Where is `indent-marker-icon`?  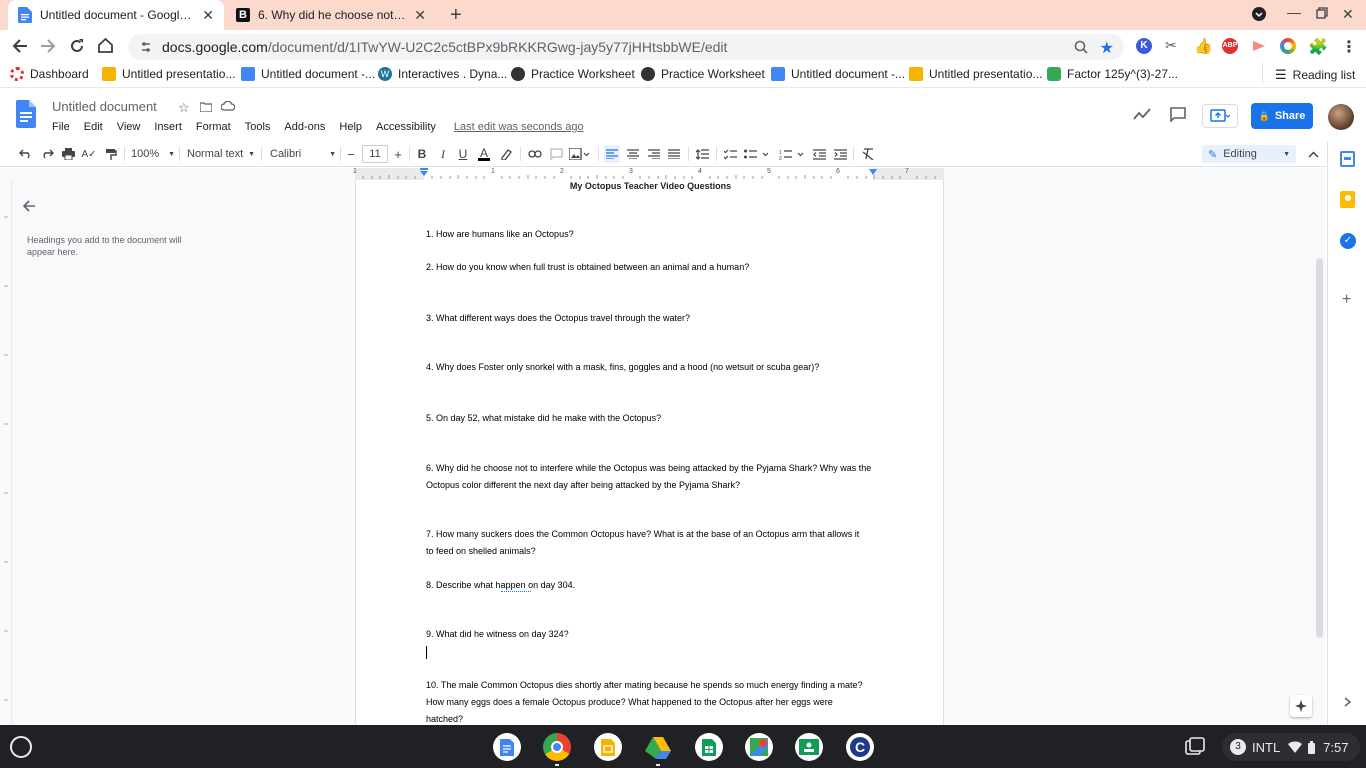 indent-marker-icon is located at coordinates (424, 173).